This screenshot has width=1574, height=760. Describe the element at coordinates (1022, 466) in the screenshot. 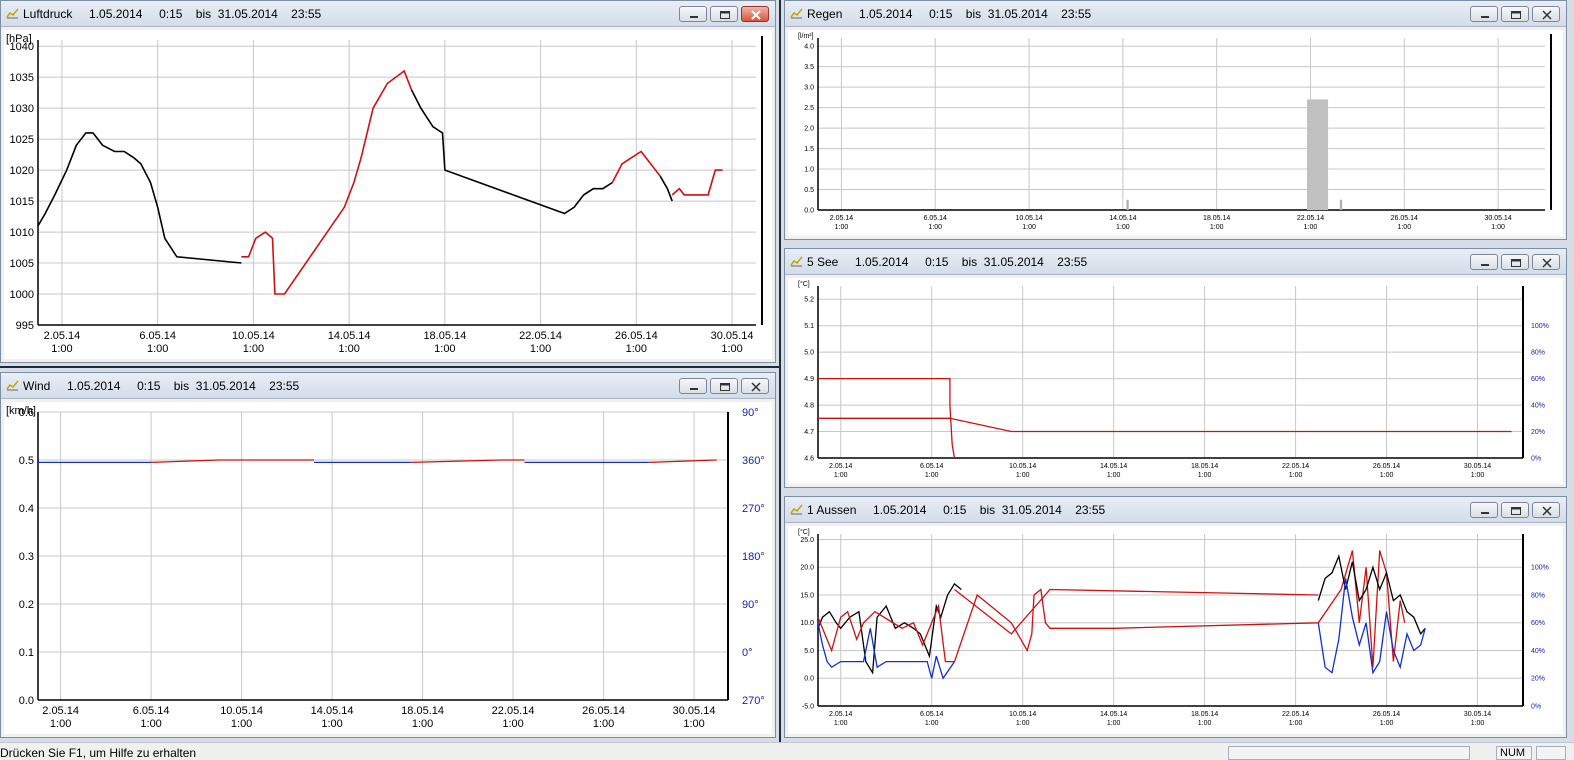

I see `x-tick-label: 10.05.14` at that location.